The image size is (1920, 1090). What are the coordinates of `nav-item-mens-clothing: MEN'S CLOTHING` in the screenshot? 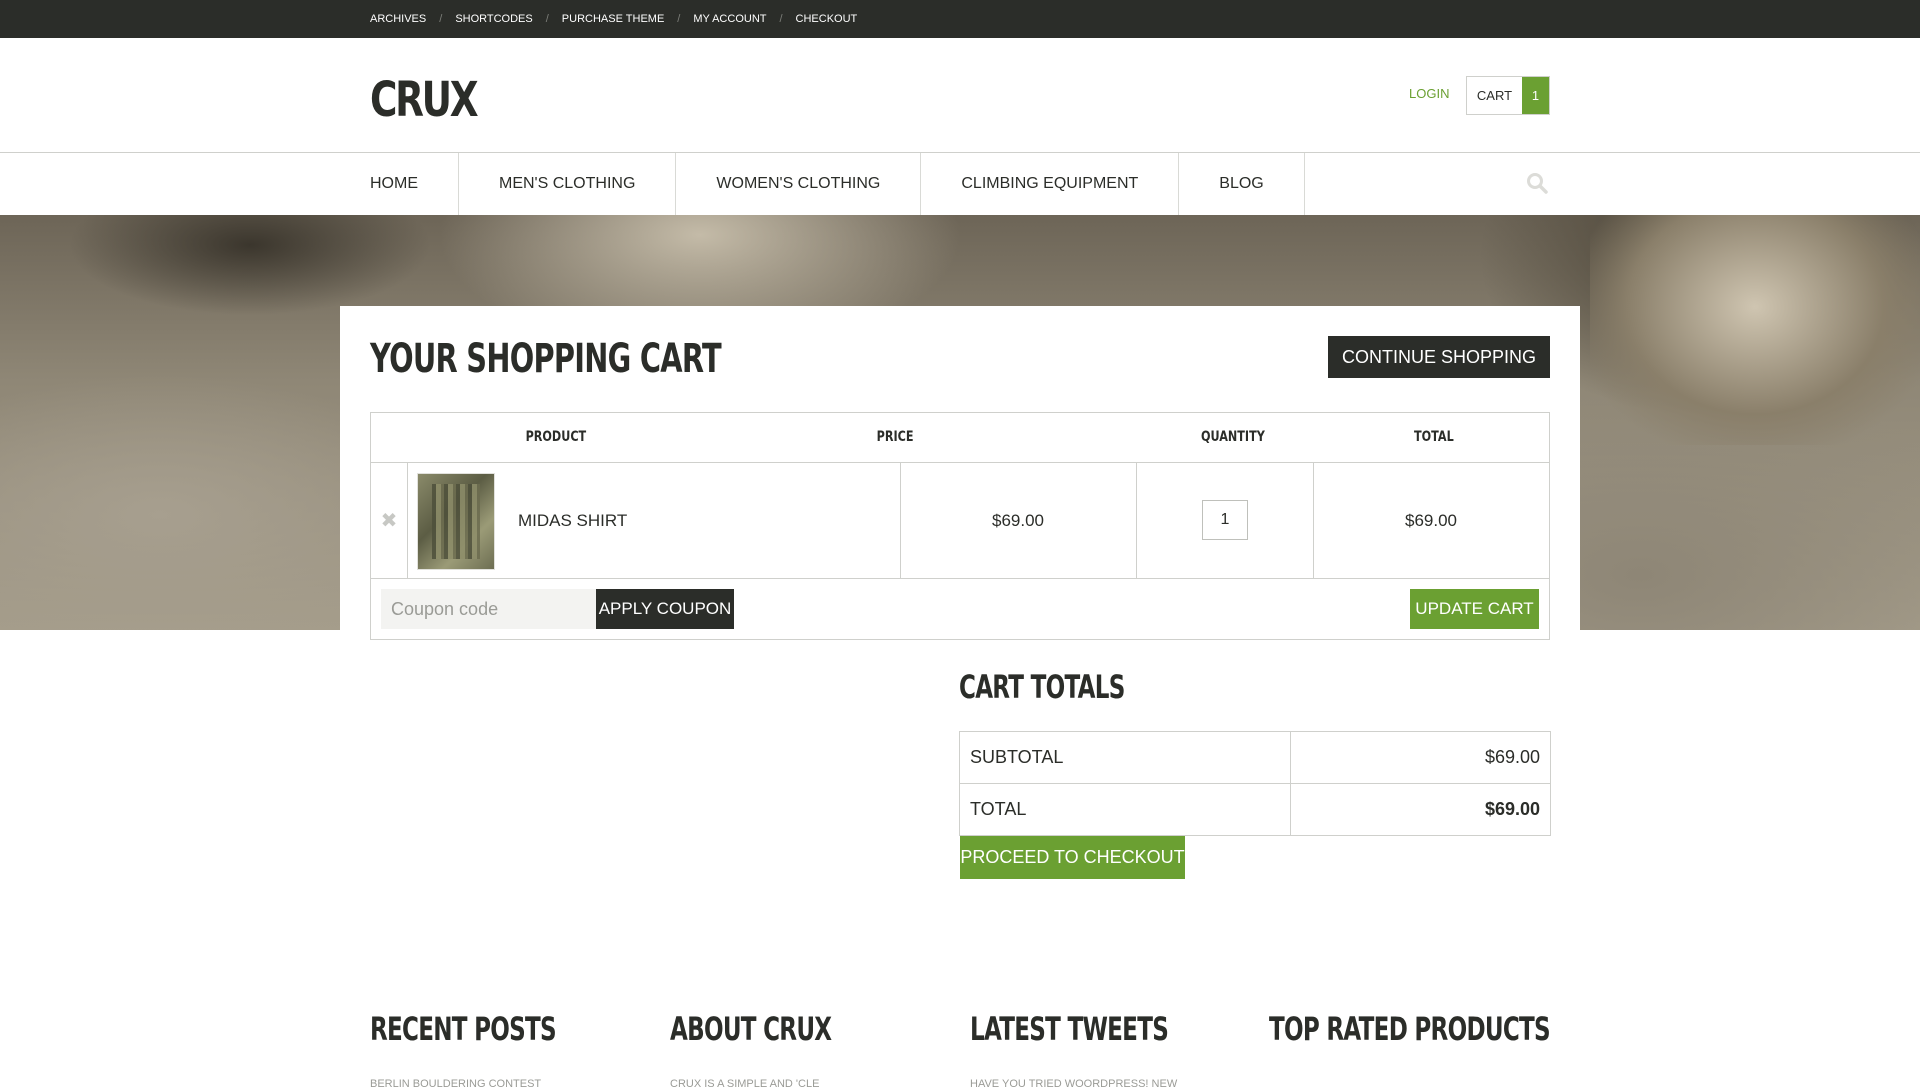 It's located at (568, 184).